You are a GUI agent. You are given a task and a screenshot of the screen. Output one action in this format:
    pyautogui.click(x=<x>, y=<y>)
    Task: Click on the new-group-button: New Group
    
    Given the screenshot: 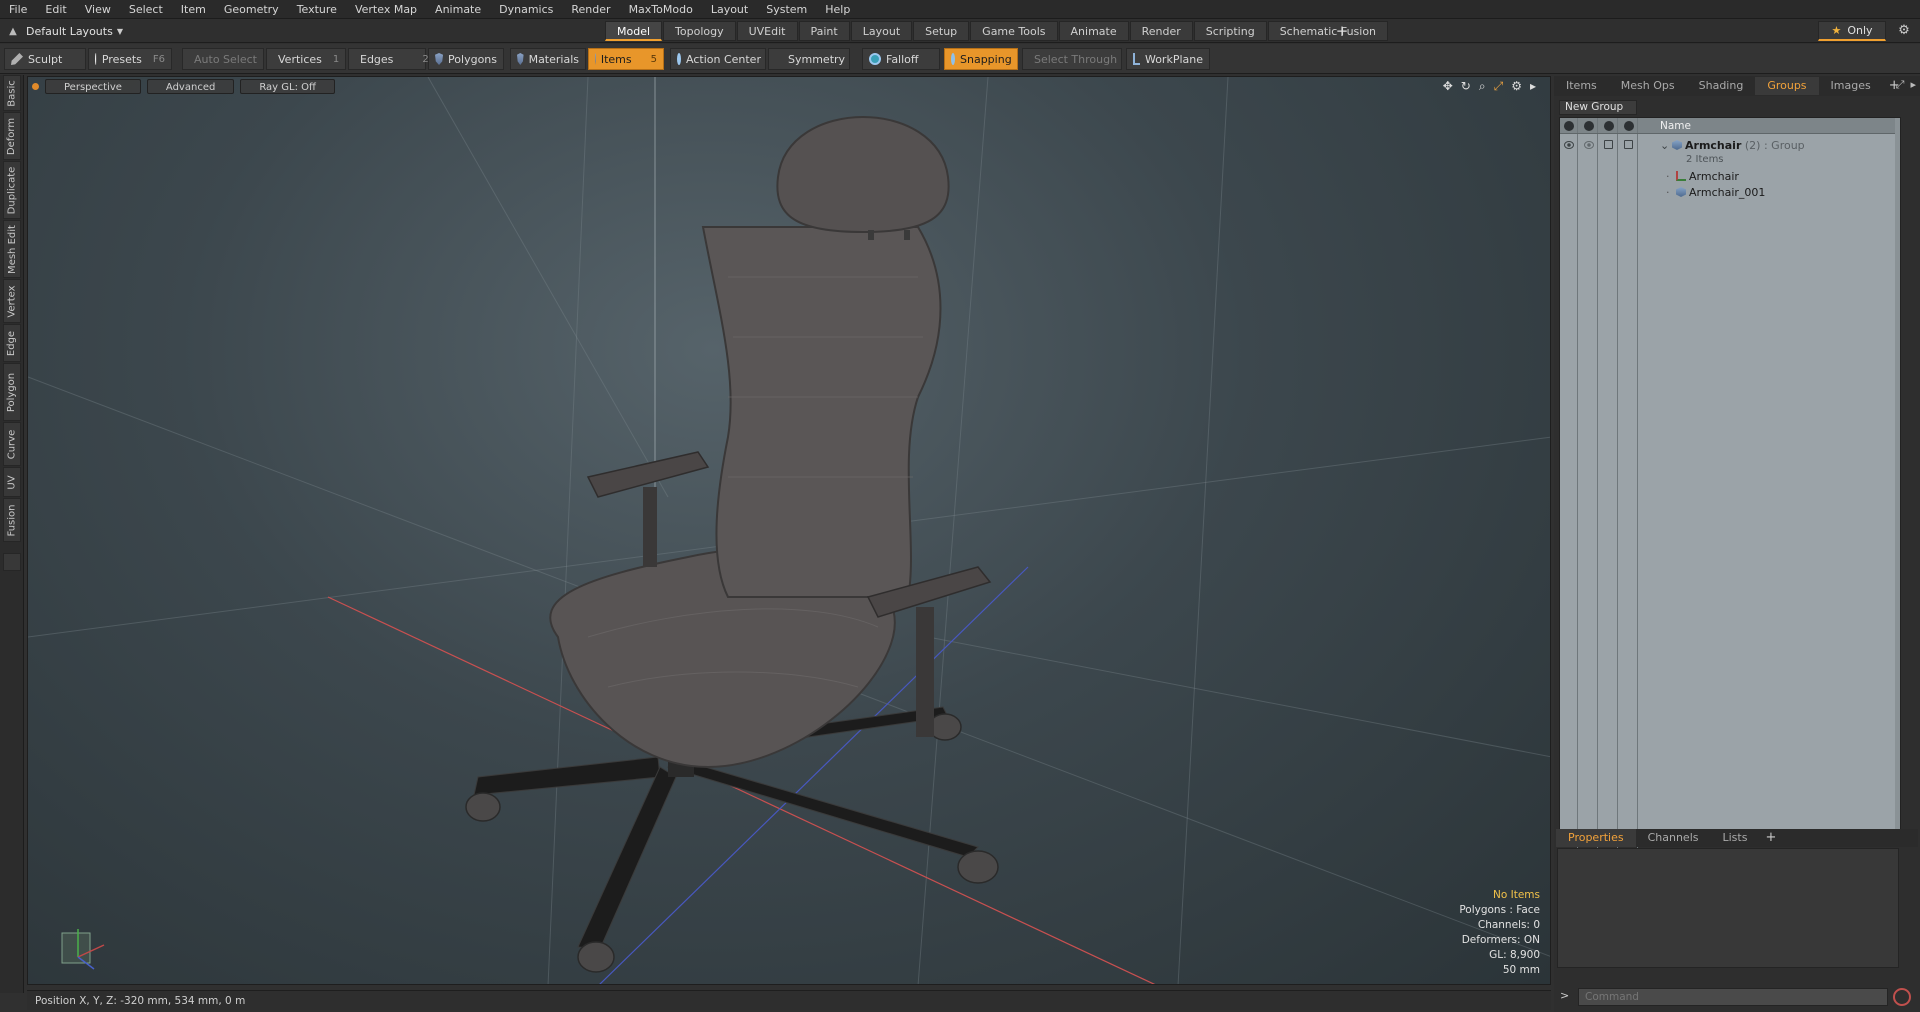 What is the action you would take?
    pyautogui.click(x=1598, y=107)
    